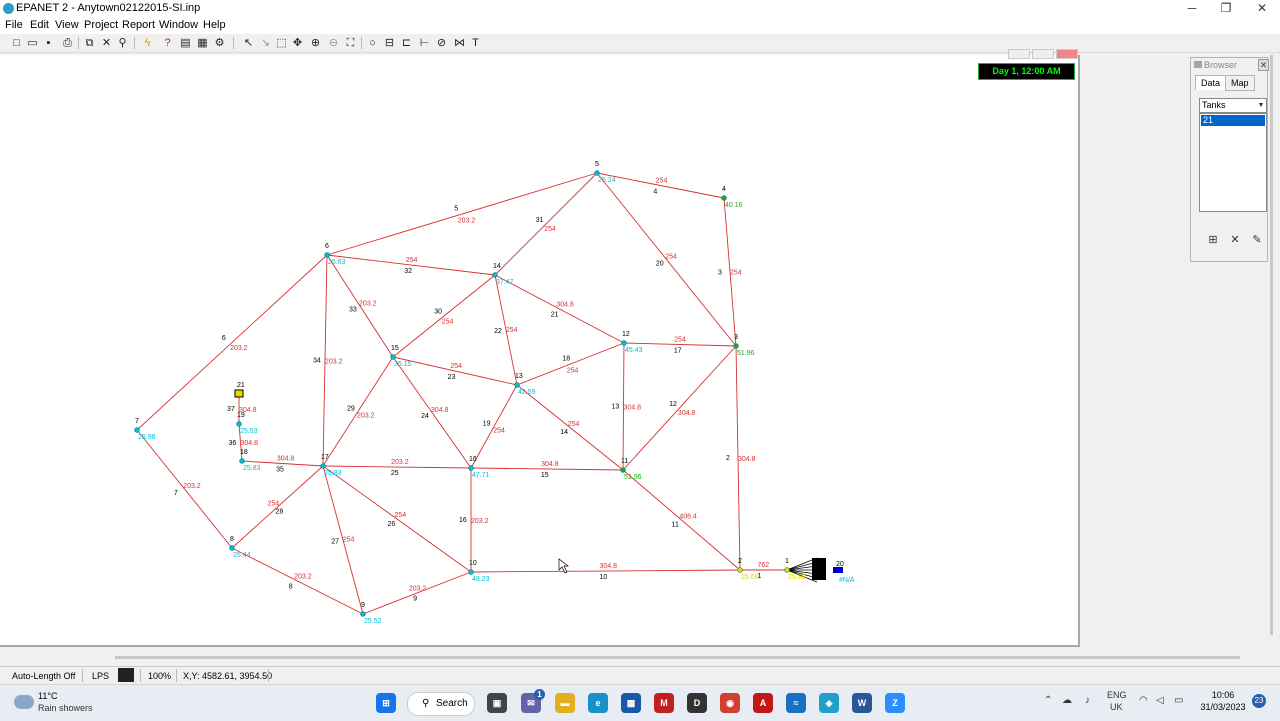 The height and width of the screenshot is (721, 1280). I want to click on close-button: ✕, so click(1262, 8).